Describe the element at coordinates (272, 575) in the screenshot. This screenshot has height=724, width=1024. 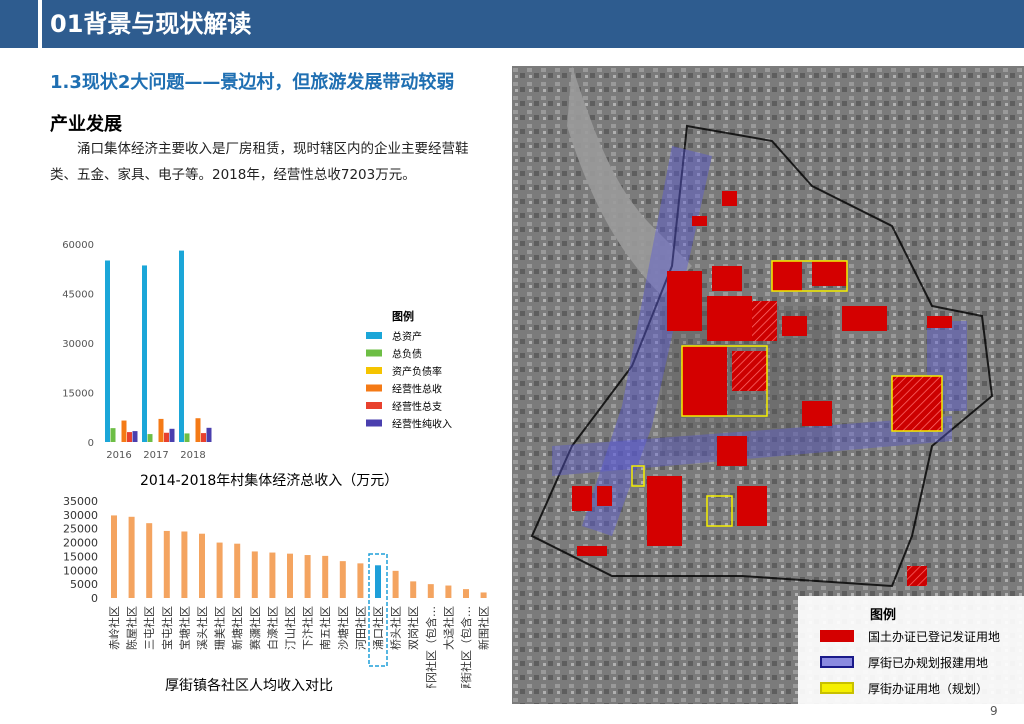
I see `bar-白濠社区` at that location.